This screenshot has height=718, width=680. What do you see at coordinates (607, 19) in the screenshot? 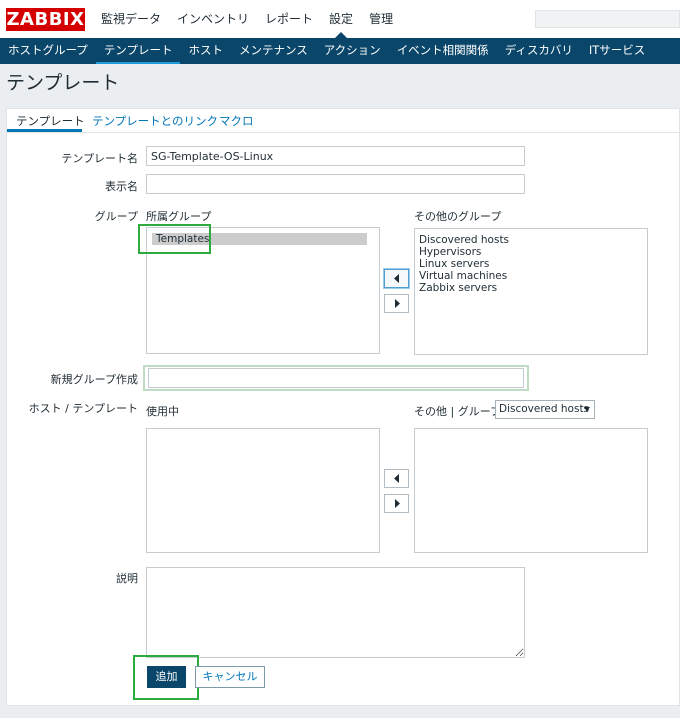
I see `search-input` at bounding box center [607, 19].